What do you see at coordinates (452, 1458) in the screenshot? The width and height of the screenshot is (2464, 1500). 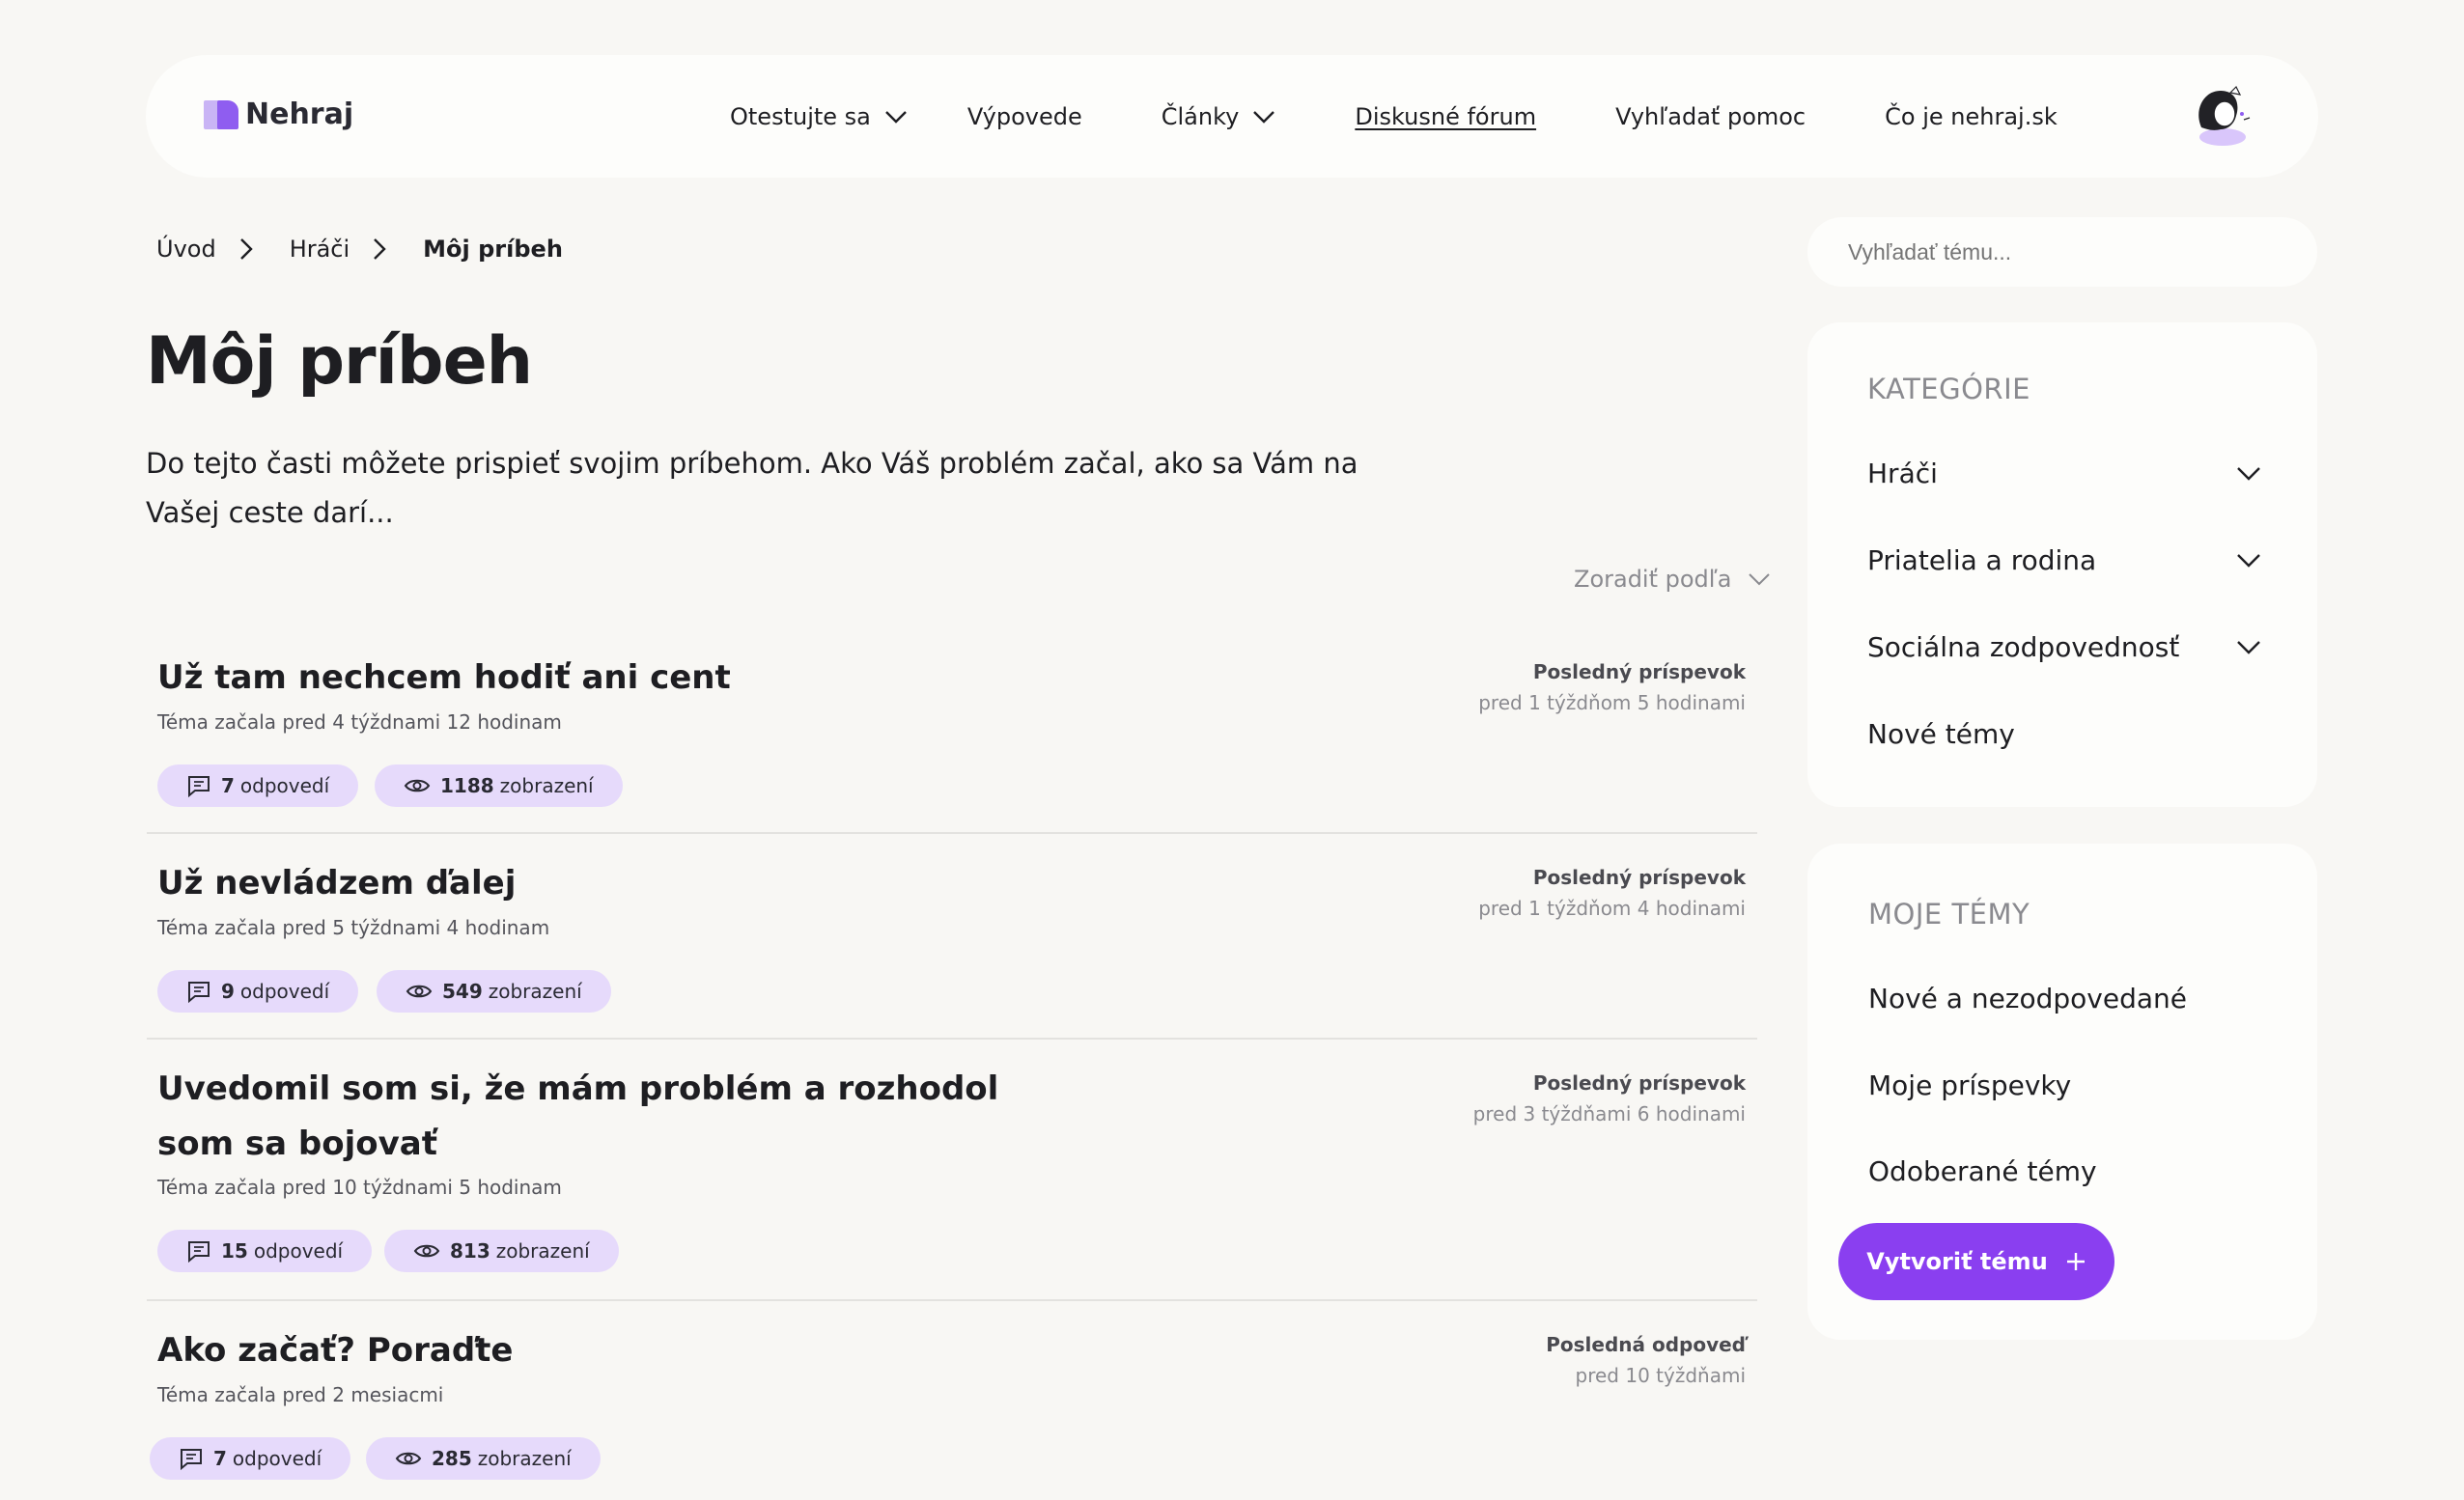 I see `views-count: 285` at bounding box center [452, 1458].